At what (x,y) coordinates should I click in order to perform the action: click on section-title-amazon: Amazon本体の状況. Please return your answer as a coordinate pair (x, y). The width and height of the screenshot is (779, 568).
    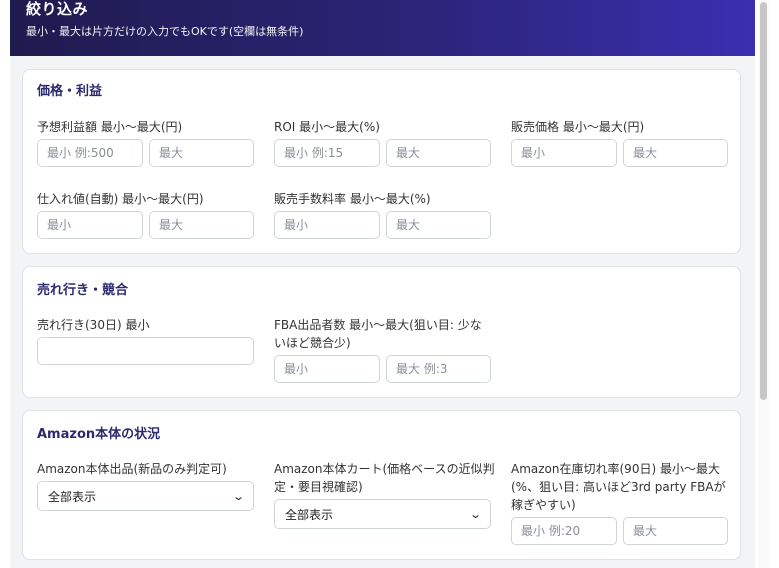
    Looking at the image, I should click on (99, 434).